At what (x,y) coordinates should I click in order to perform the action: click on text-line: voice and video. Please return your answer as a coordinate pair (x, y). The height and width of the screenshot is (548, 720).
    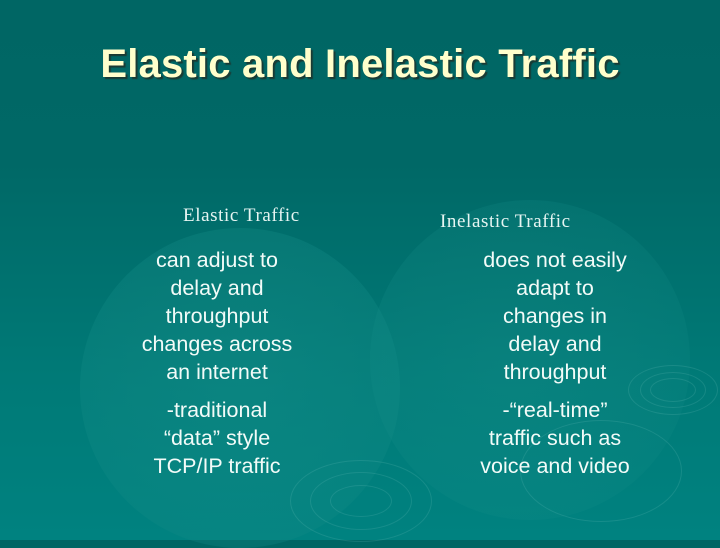
    Looking at the image, I should click on (555, 466).